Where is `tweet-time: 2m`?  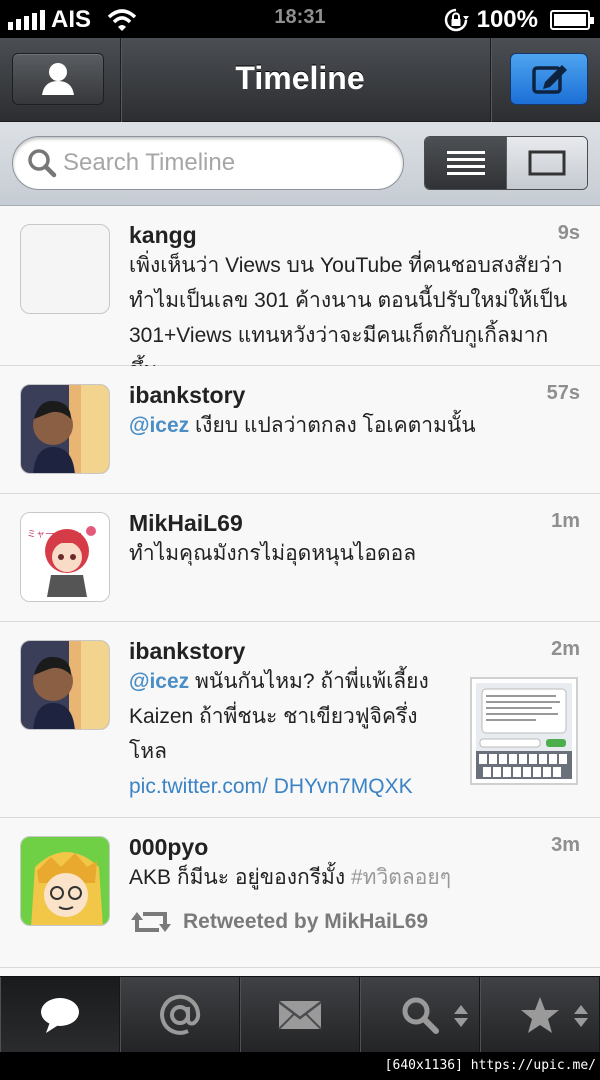 tweet-time: 2m is located at coordinates (565, 649).